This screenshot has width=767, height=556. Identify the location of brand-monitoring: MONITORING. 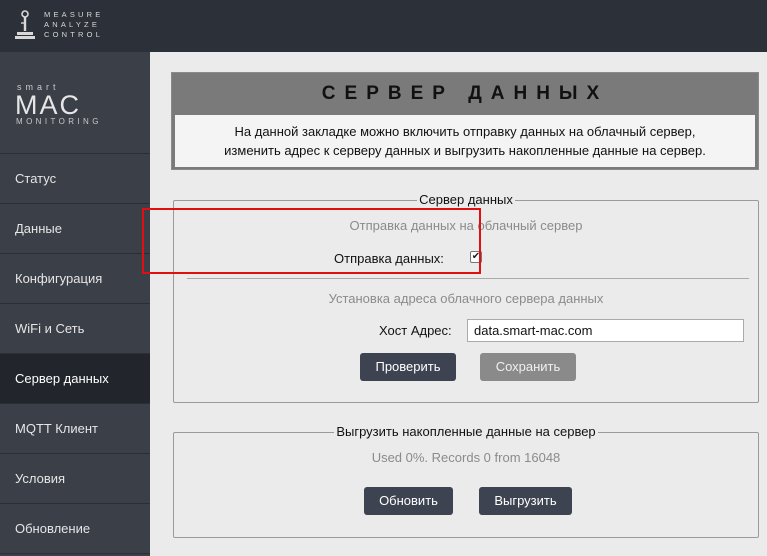
(59, 121).